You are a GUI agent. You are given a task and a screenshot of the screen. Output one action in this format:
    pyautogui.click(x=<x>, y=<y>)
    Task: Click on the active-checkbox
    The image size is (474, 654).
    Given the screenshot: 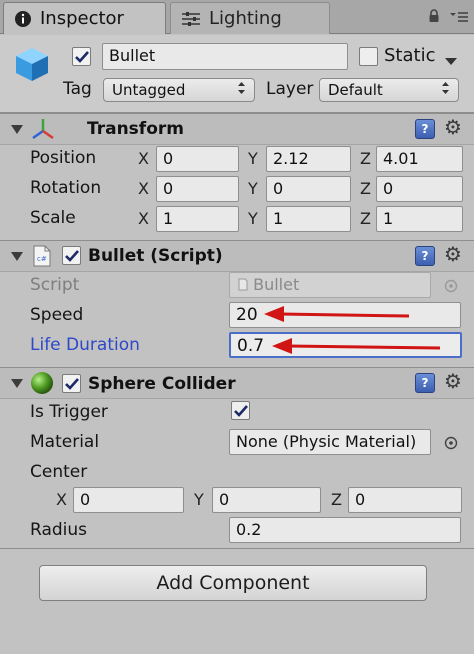 What is the action you would take?
    pyautogui.click(x=81, y=56)
    